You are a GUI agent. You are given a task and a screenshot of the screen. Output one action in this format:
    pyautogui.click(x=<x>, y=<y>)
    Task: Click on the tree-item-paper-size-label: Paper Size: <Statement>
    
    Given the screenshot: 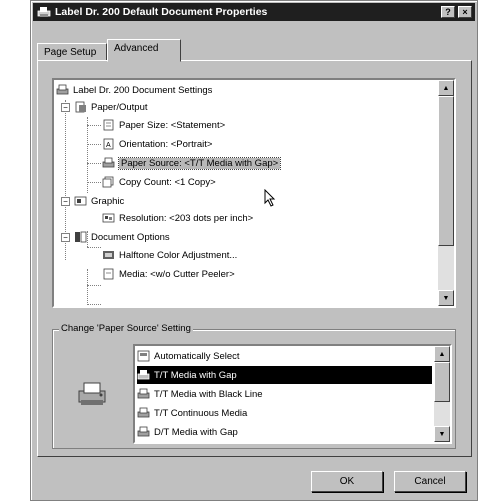 What is the action you would take?
    pyautogui.click(x=172, y=125)
    